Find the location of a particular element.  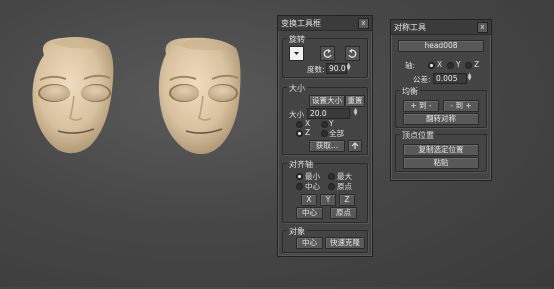

object-group: 对象 中心 快速克隆 is located at coordinates (325, 239).